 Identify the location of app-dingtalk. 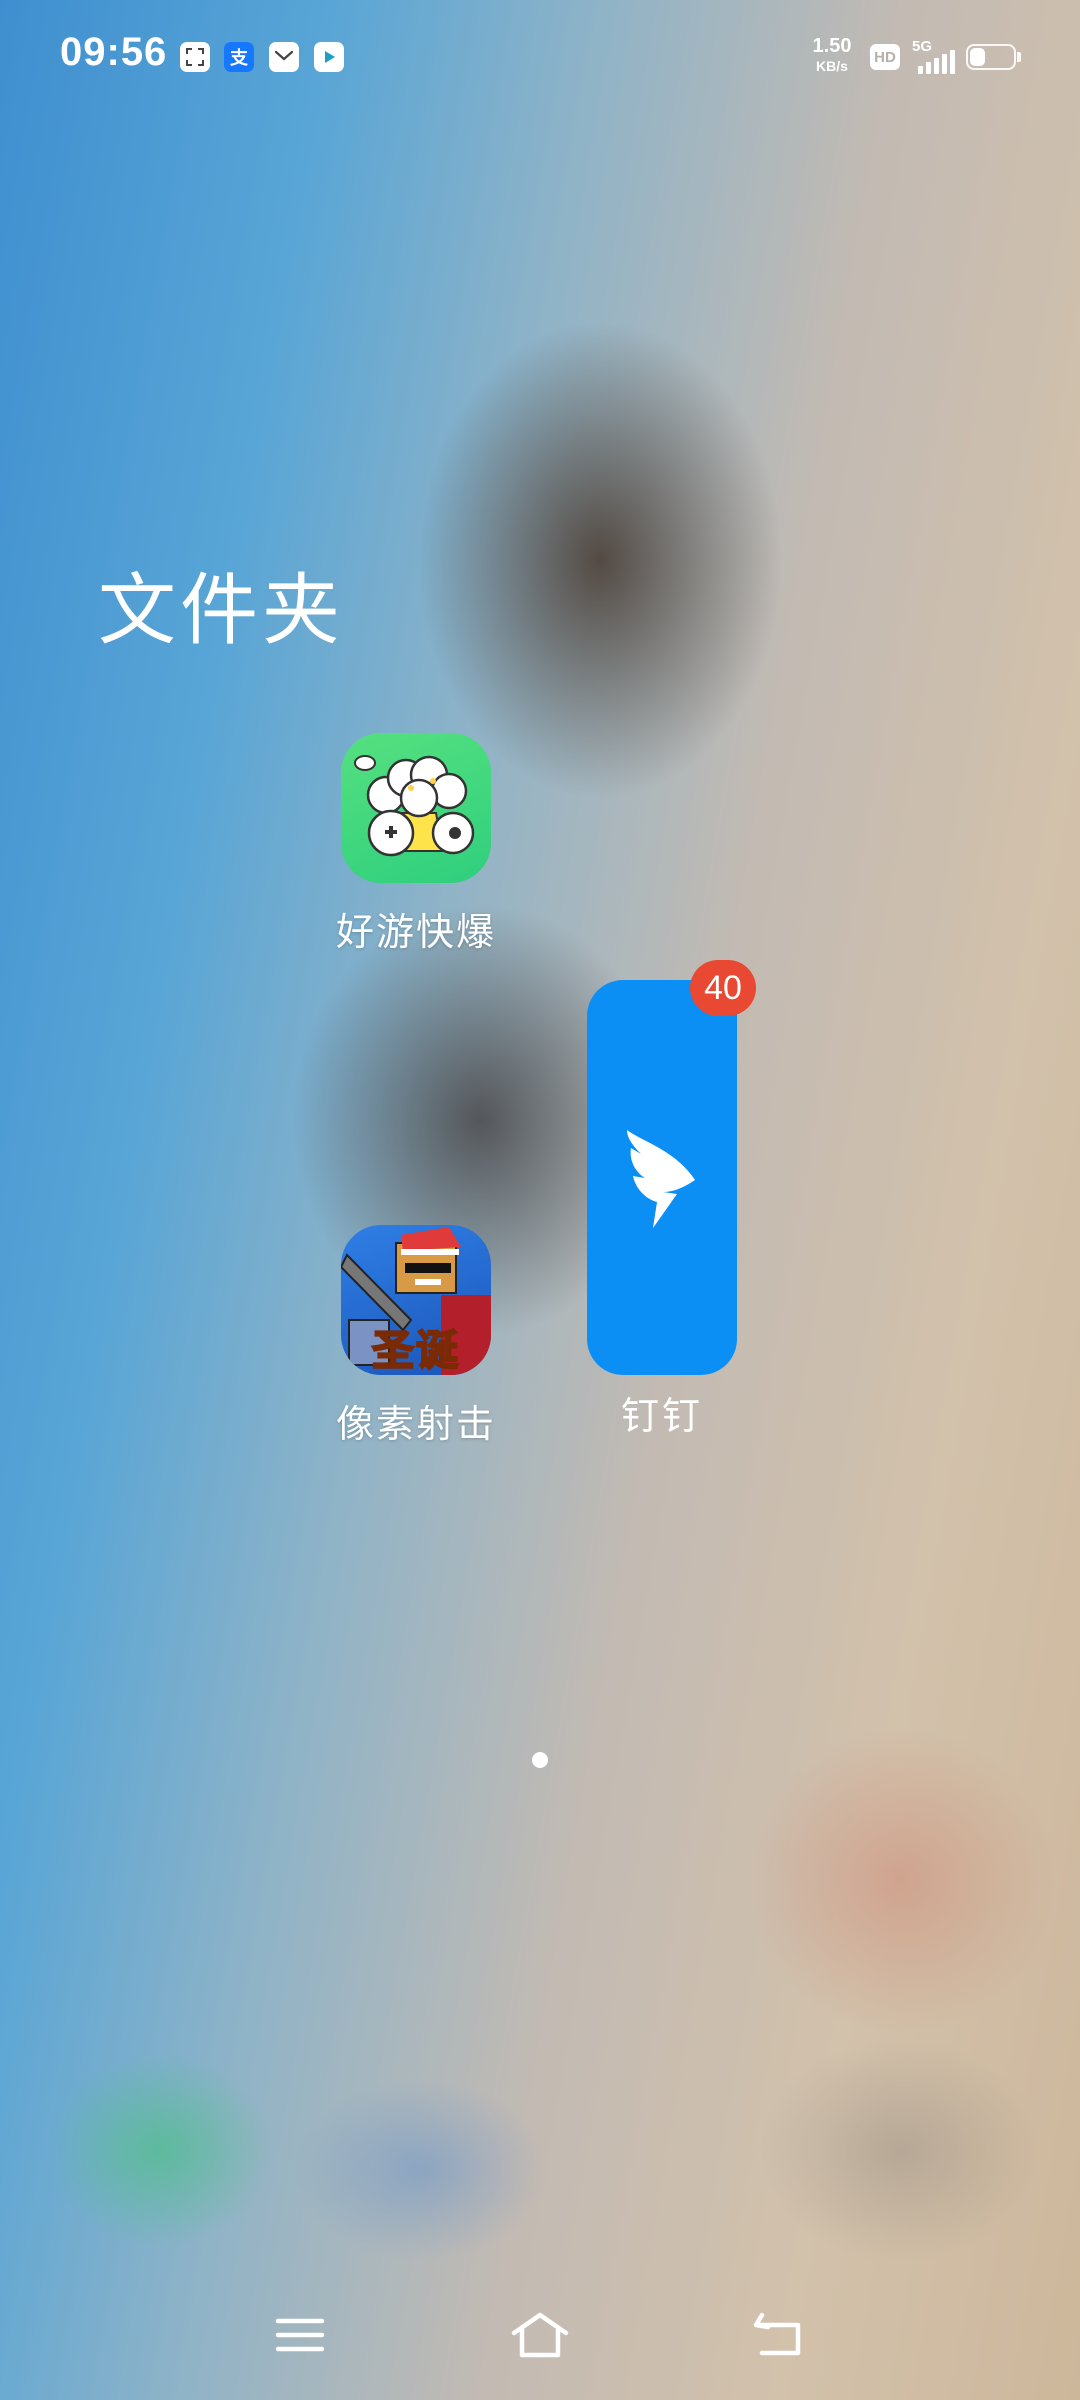
(662, 1177).